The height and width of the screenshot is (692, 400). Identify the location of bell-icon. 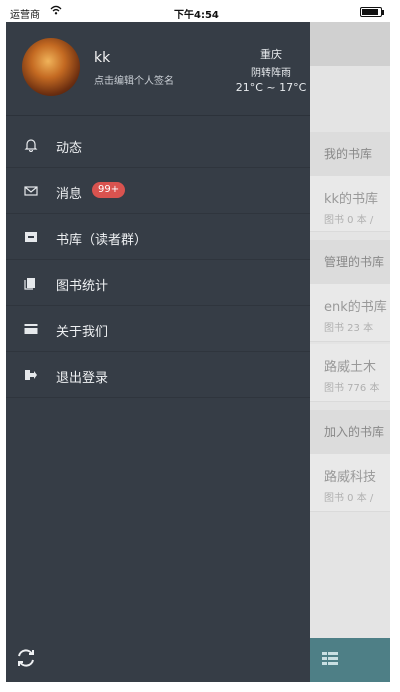
(31, 145).